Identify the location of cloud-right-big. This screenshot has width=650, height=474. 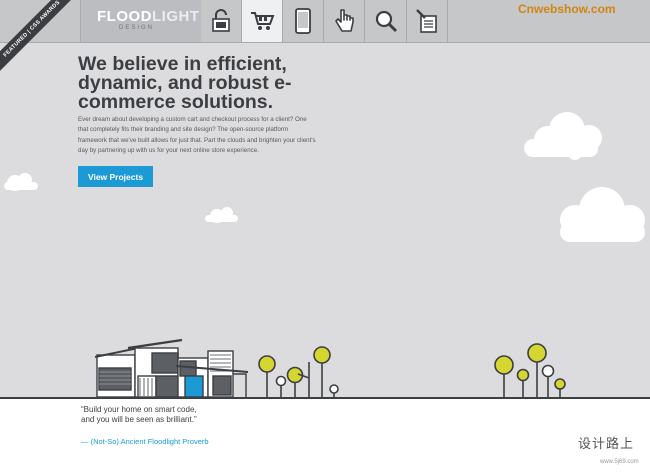
(602, 214).